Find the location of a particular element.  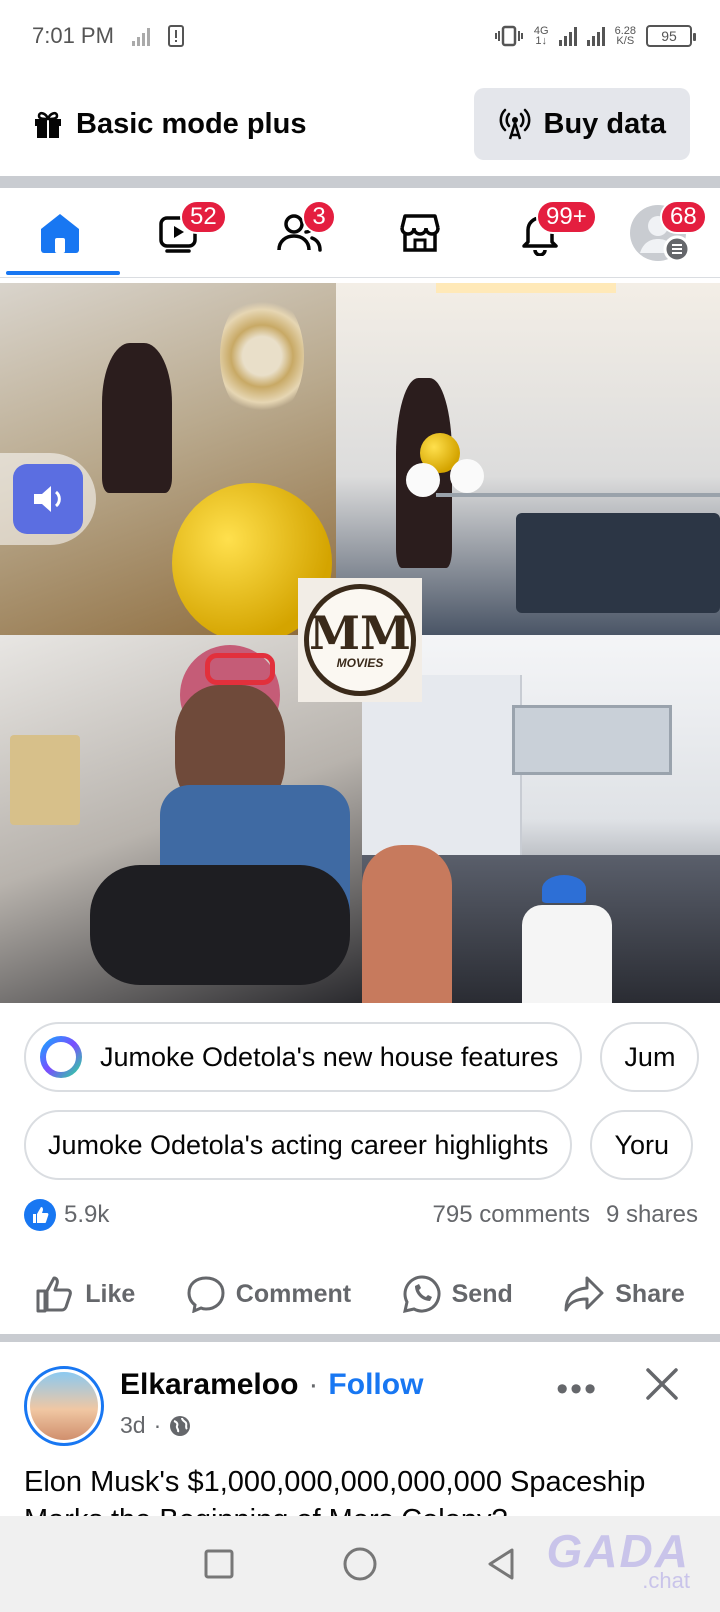

tab-profile: 68 is located at coordinates (660, 232).